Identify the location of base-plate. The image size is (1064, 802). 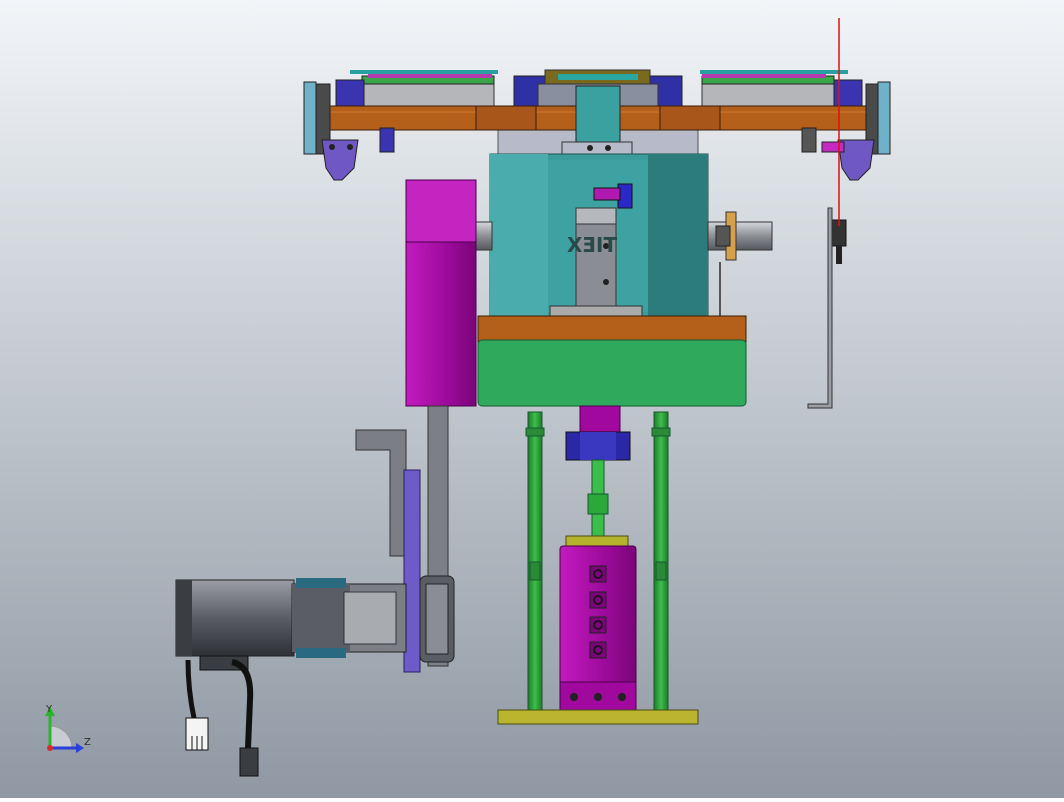
(612, 329).